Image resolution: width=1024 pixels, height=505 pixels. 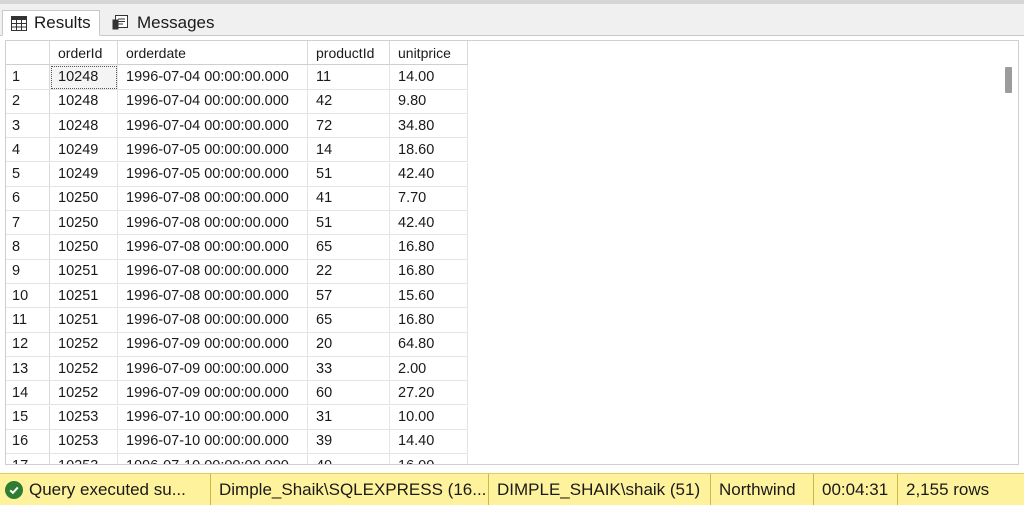 What do you see at coordinates (429, 296) in the screenshot?
I see `cell-unitprice: 15.60` at bounding box center [429, 296].